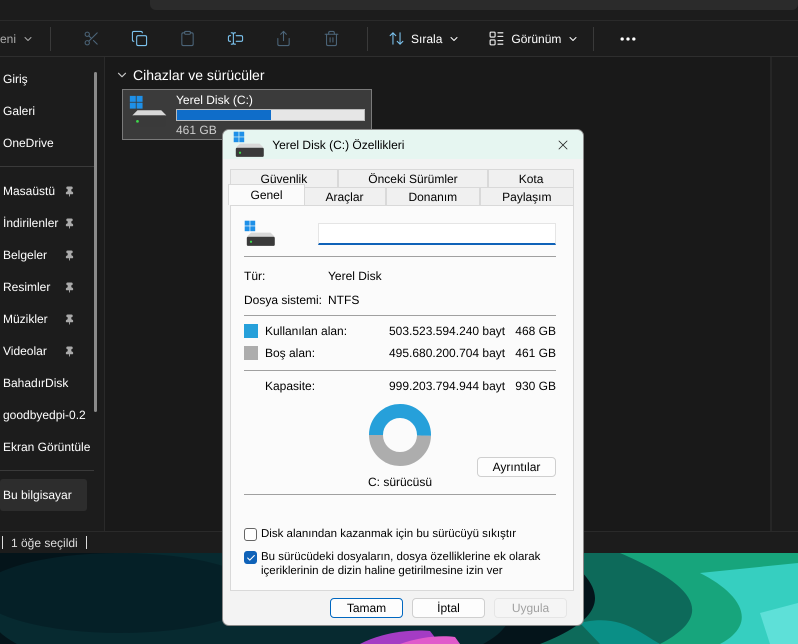 This screenshot has width=798, height=644. Describe the element at coordinates (437, 234) in the screenshot. I see `name-field` at that location.